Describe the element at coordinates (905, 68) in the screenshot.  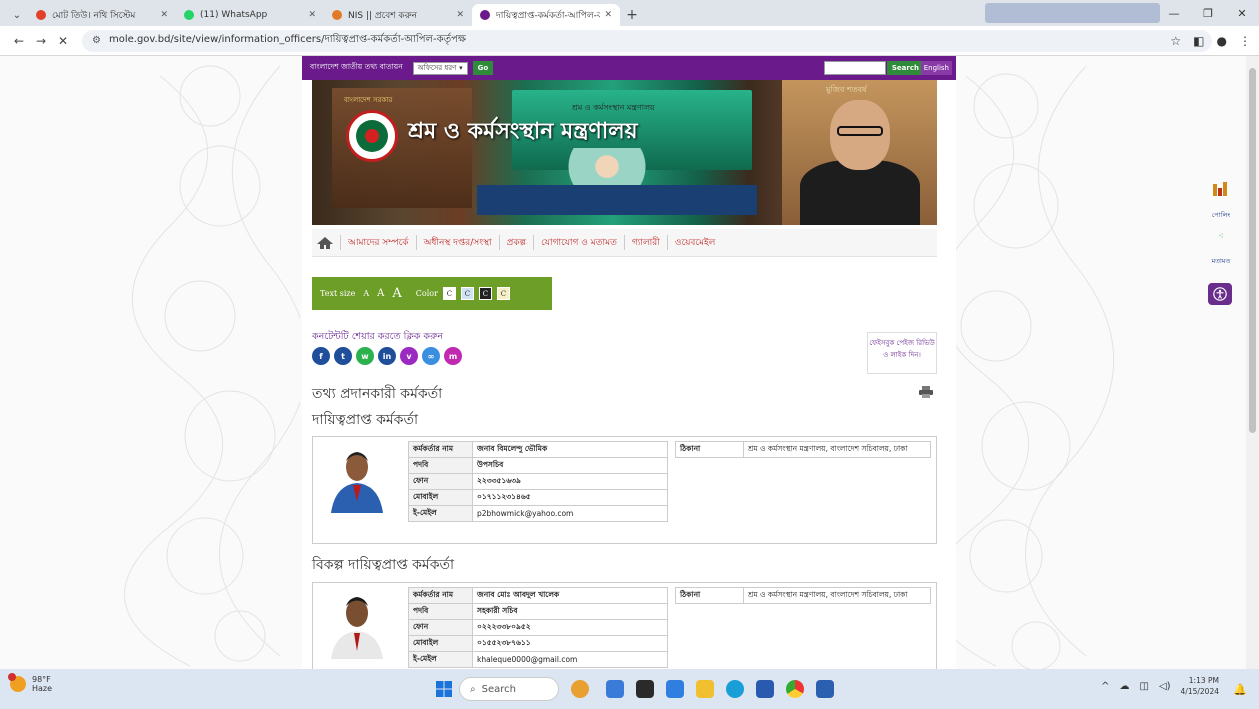
I see `site-search-button: Search` at that location.